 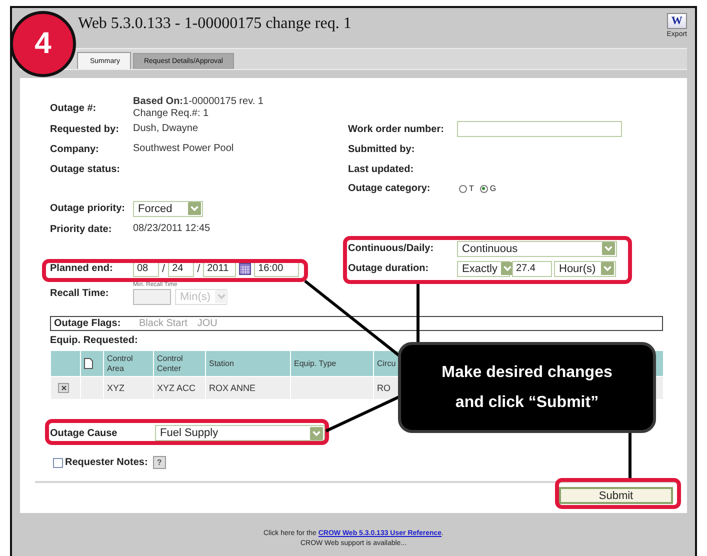 I want to click on field-label: Submitted by:, so click(x=382, y=149).